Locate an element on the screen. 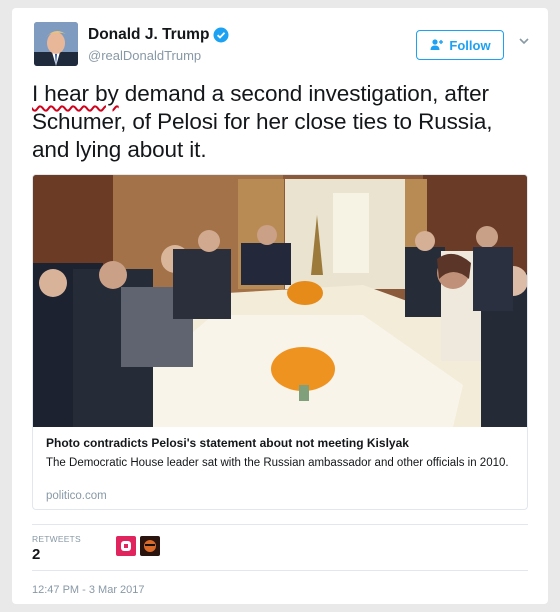 This screenshot has height=612, width=560. profile-avatar is located at coordinates (56, 44).